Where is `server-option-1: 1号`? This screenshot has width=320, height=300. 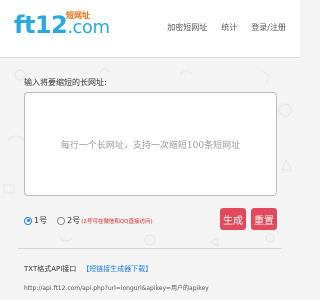
server-option-1: 1号 is located at coordinates (35, 220).